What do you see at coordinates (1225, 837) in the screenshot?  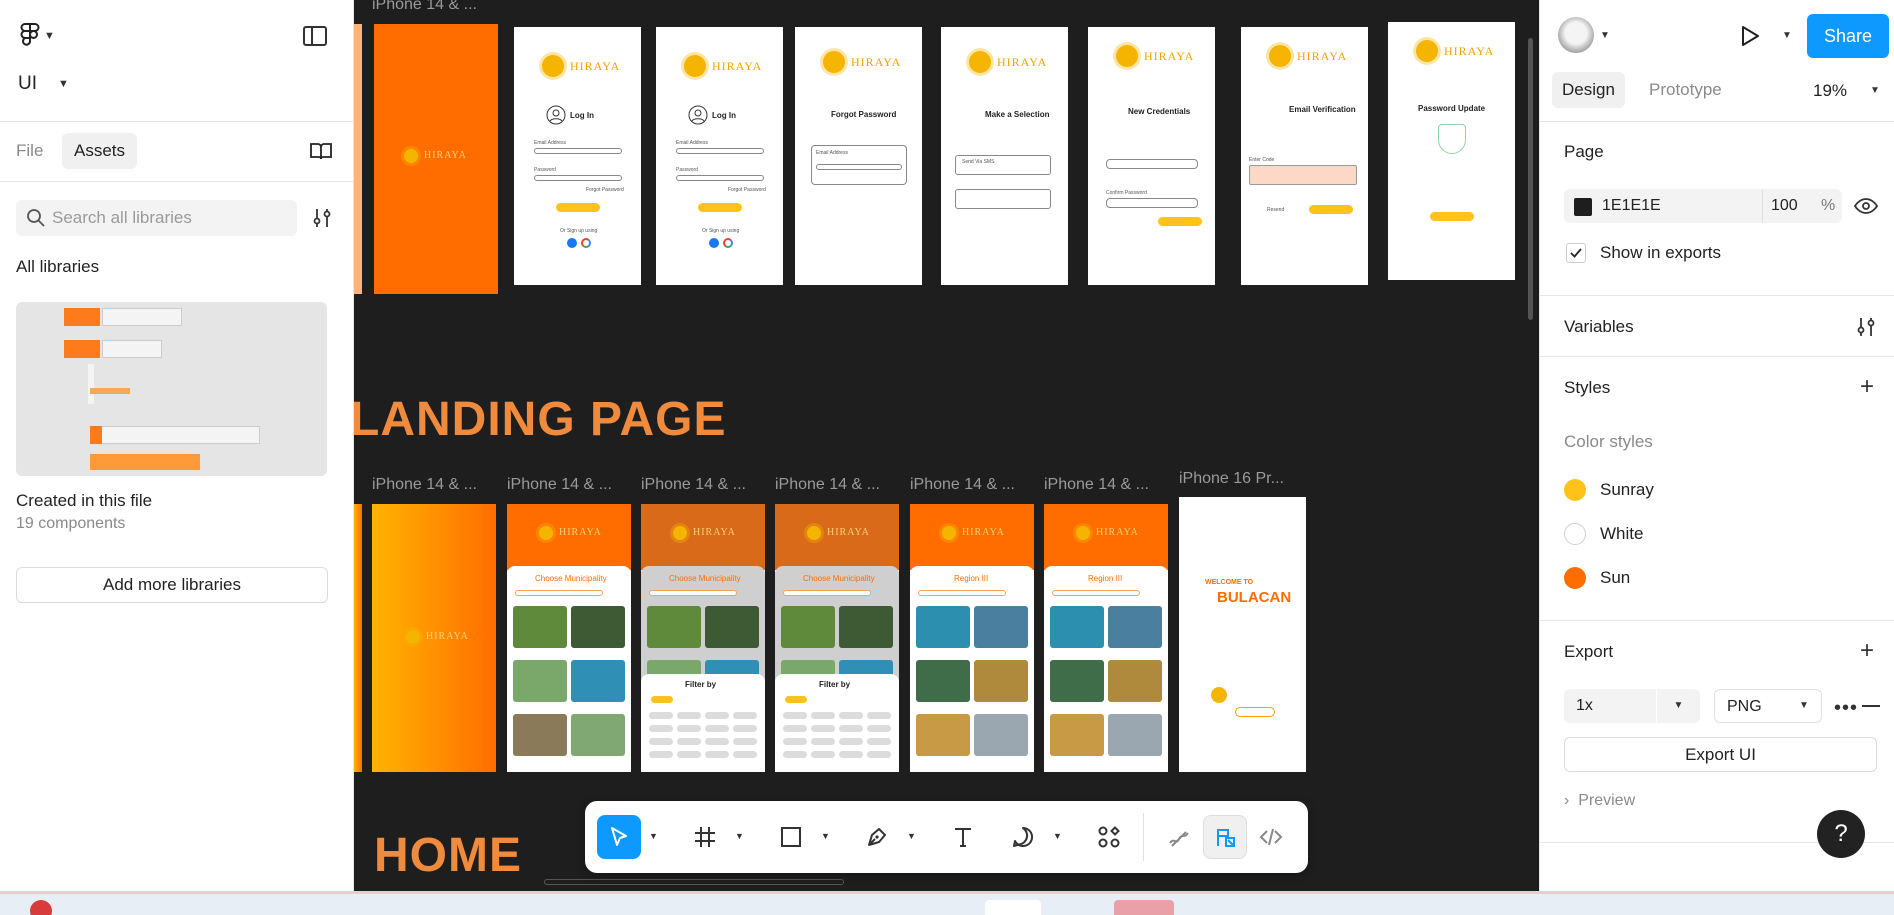 I see `design-mode-button` at bounding box center [1225, 837].